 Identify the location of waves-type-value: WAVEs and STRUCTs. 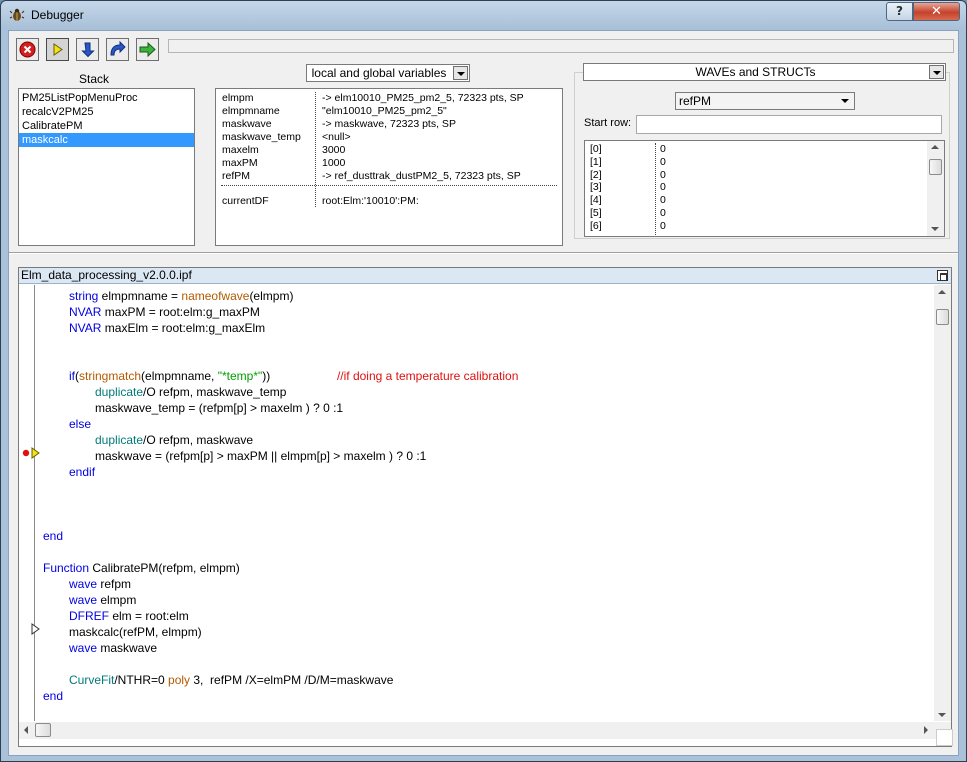
(755, 72).